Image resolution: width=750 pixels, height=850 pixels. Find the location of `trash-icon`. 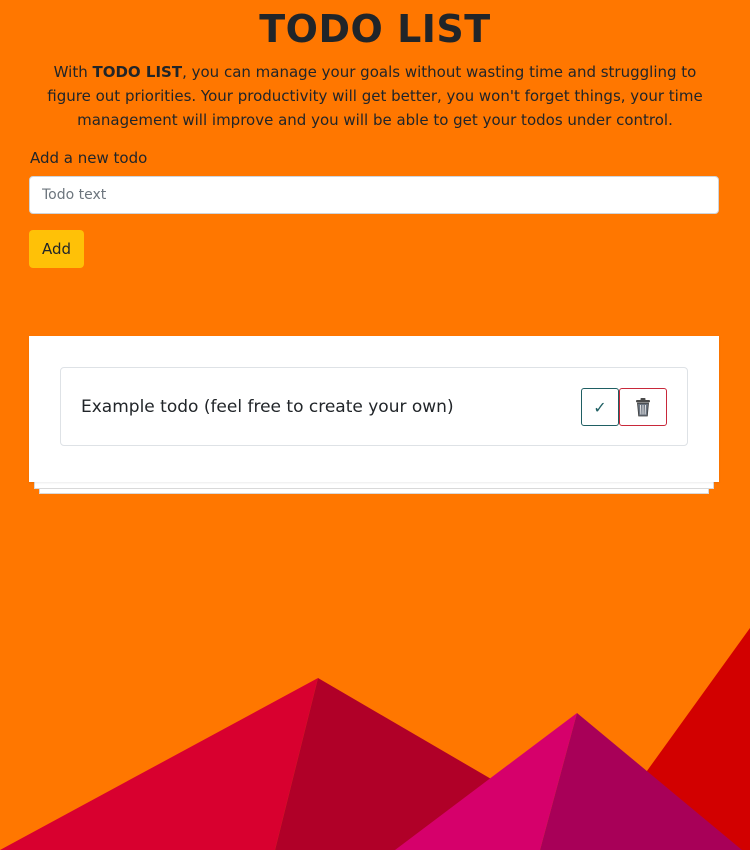

trash-icon is located at coordinates (643, 407).